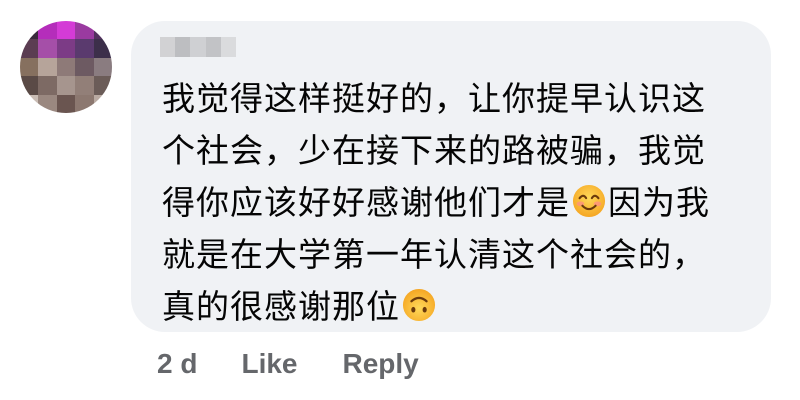 Image resolution: width=800 pixels, height=400 pixels. I want to click on like-button: Like, so click(269, 364).